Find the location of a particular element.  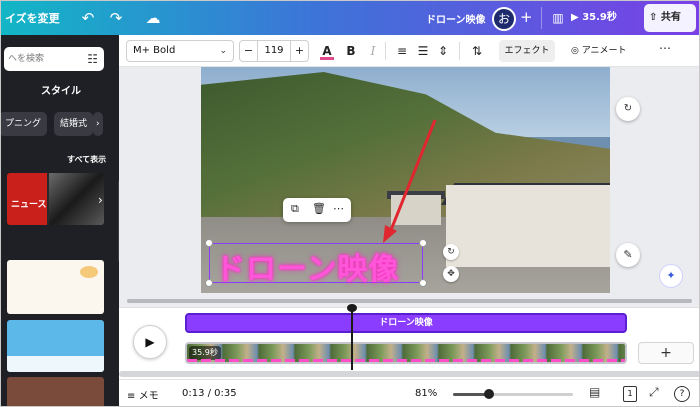

video-track: 35.9秒 is located at coordinates (406, 353).